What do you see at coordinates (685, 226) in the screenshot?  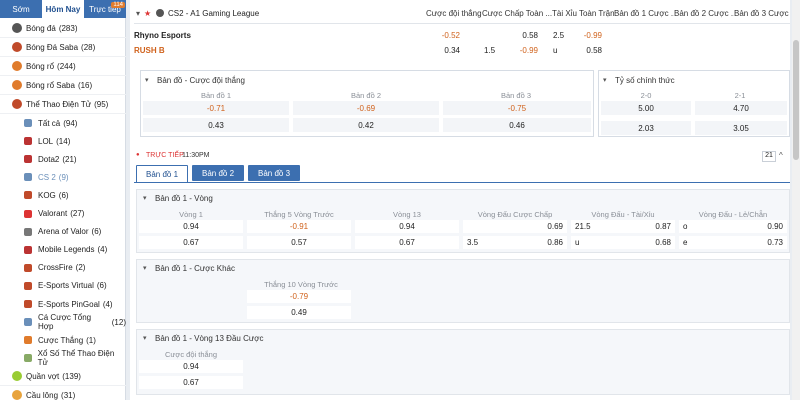 I see `round-oe-odd-line: o` at bounding box center [685, 226].